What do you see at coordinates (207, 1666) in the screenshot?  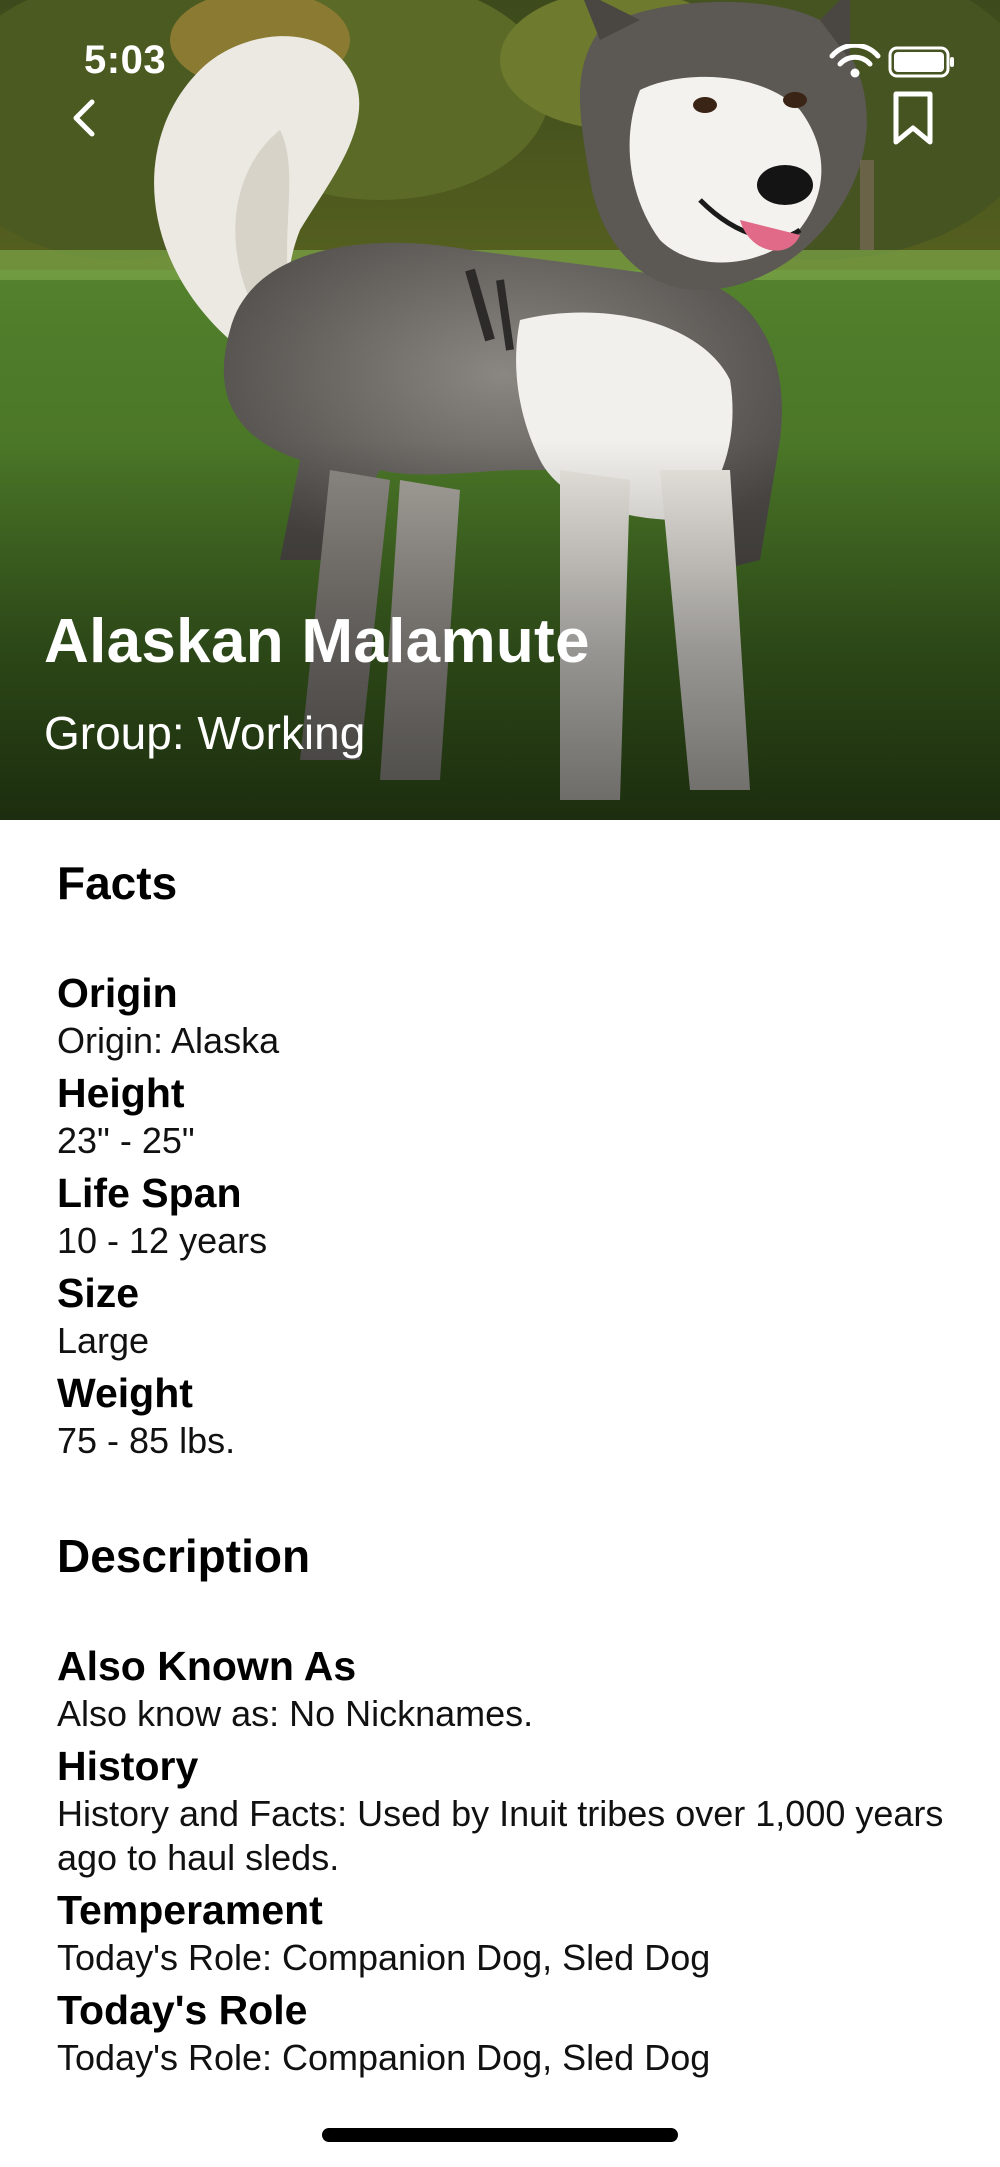 I see `desc-label-also-known-as: Also Known As` at bounding box center [207, 1666].